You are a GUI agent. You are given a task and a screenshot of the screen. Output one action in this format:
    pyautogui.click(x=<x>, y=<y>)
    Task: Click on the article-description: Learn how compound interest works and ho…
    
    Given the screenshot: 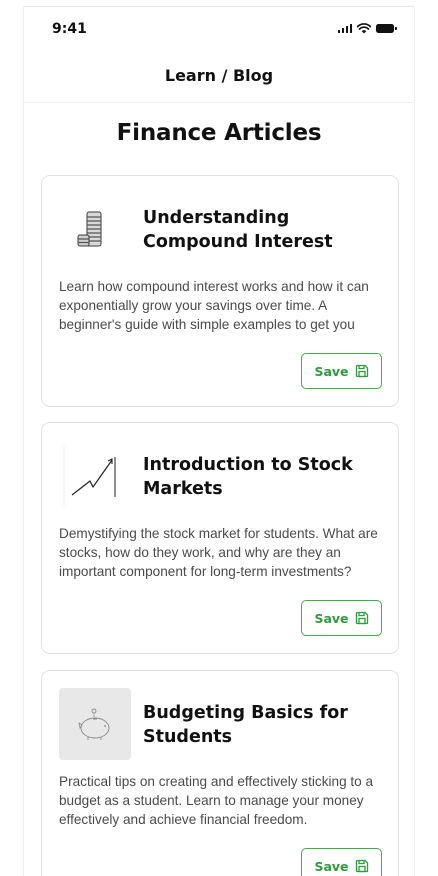 What is the action you would take?
    pyautogui.click(x=214, y=305)
    